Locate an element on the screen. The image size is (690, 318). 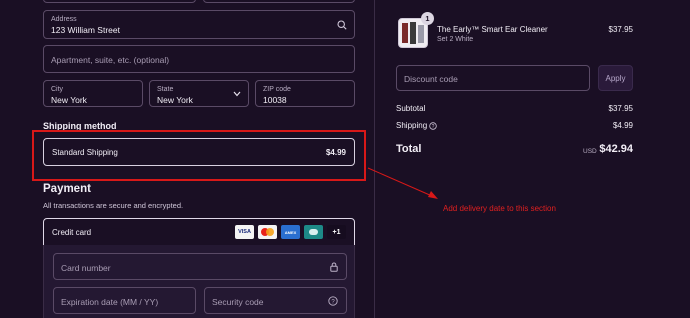
annotation-arrow is located at coordinates (402, 183).